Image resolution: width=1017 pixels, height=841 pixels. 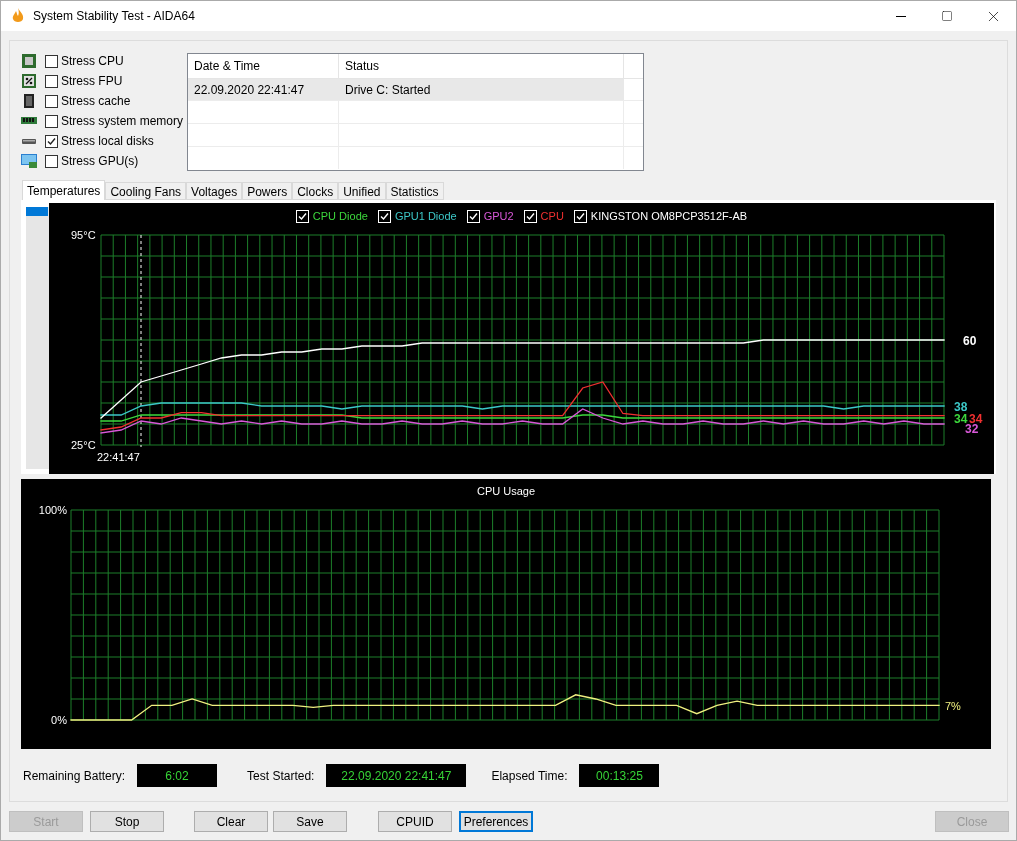 What do you see at coordinates (214, 191) in the screenshot?
I see `tab: Voltages` at bounding box center [214, 191].